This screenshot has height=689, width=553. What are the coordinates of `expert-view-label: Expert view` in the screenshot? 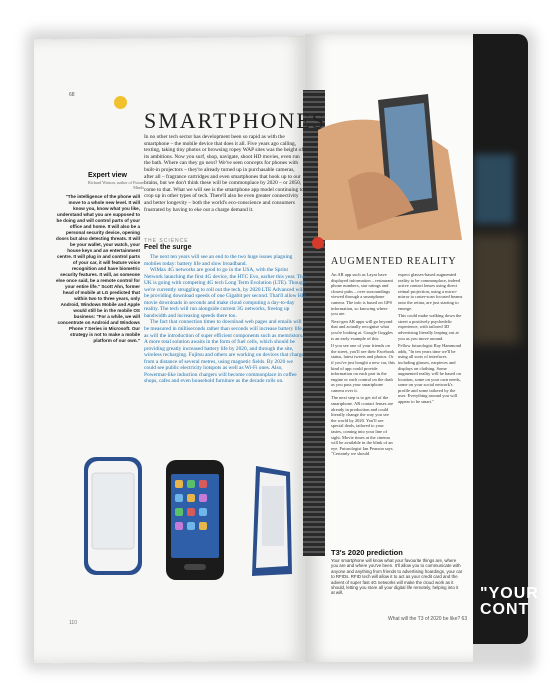 It's located at (107, 175).